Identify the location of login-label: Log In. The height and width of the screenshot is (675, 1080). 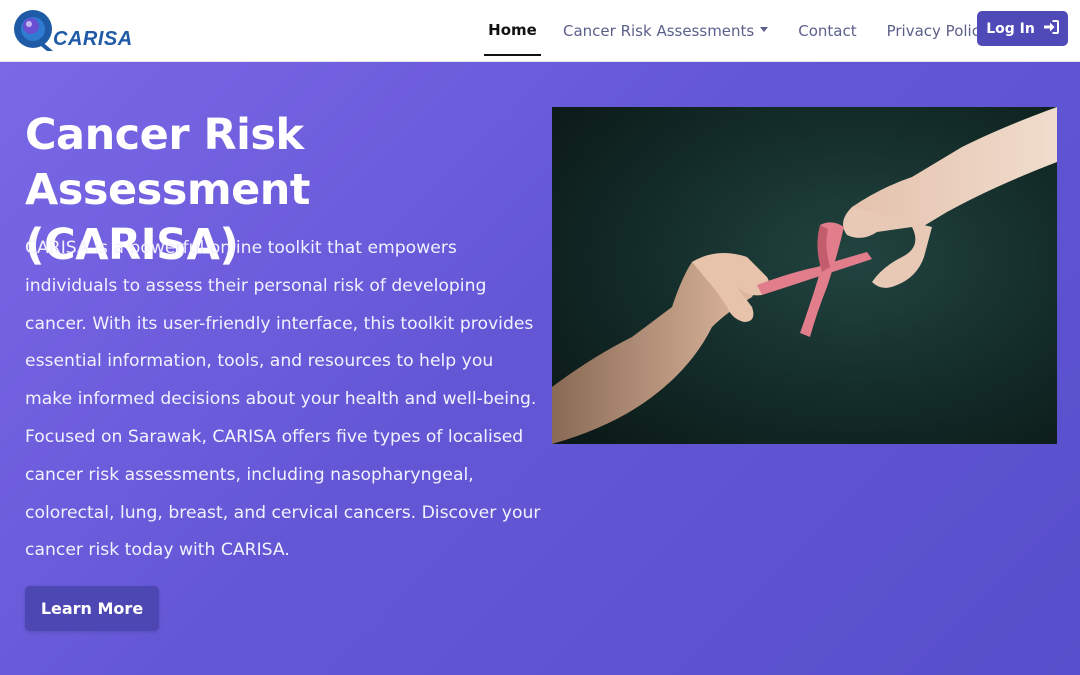
(1010, 28).